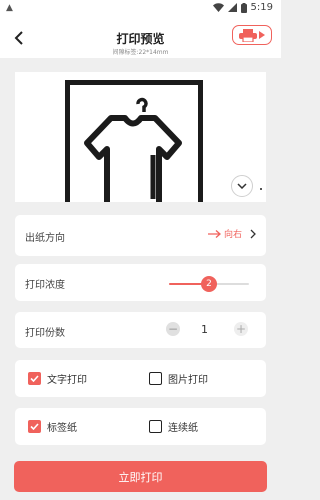 The width and height of the screenshot is (320, 500). What do you see at coordinates (214, 233) in the screenshot?
I see `arrow-right-icon` at bounding box center [214, 233].